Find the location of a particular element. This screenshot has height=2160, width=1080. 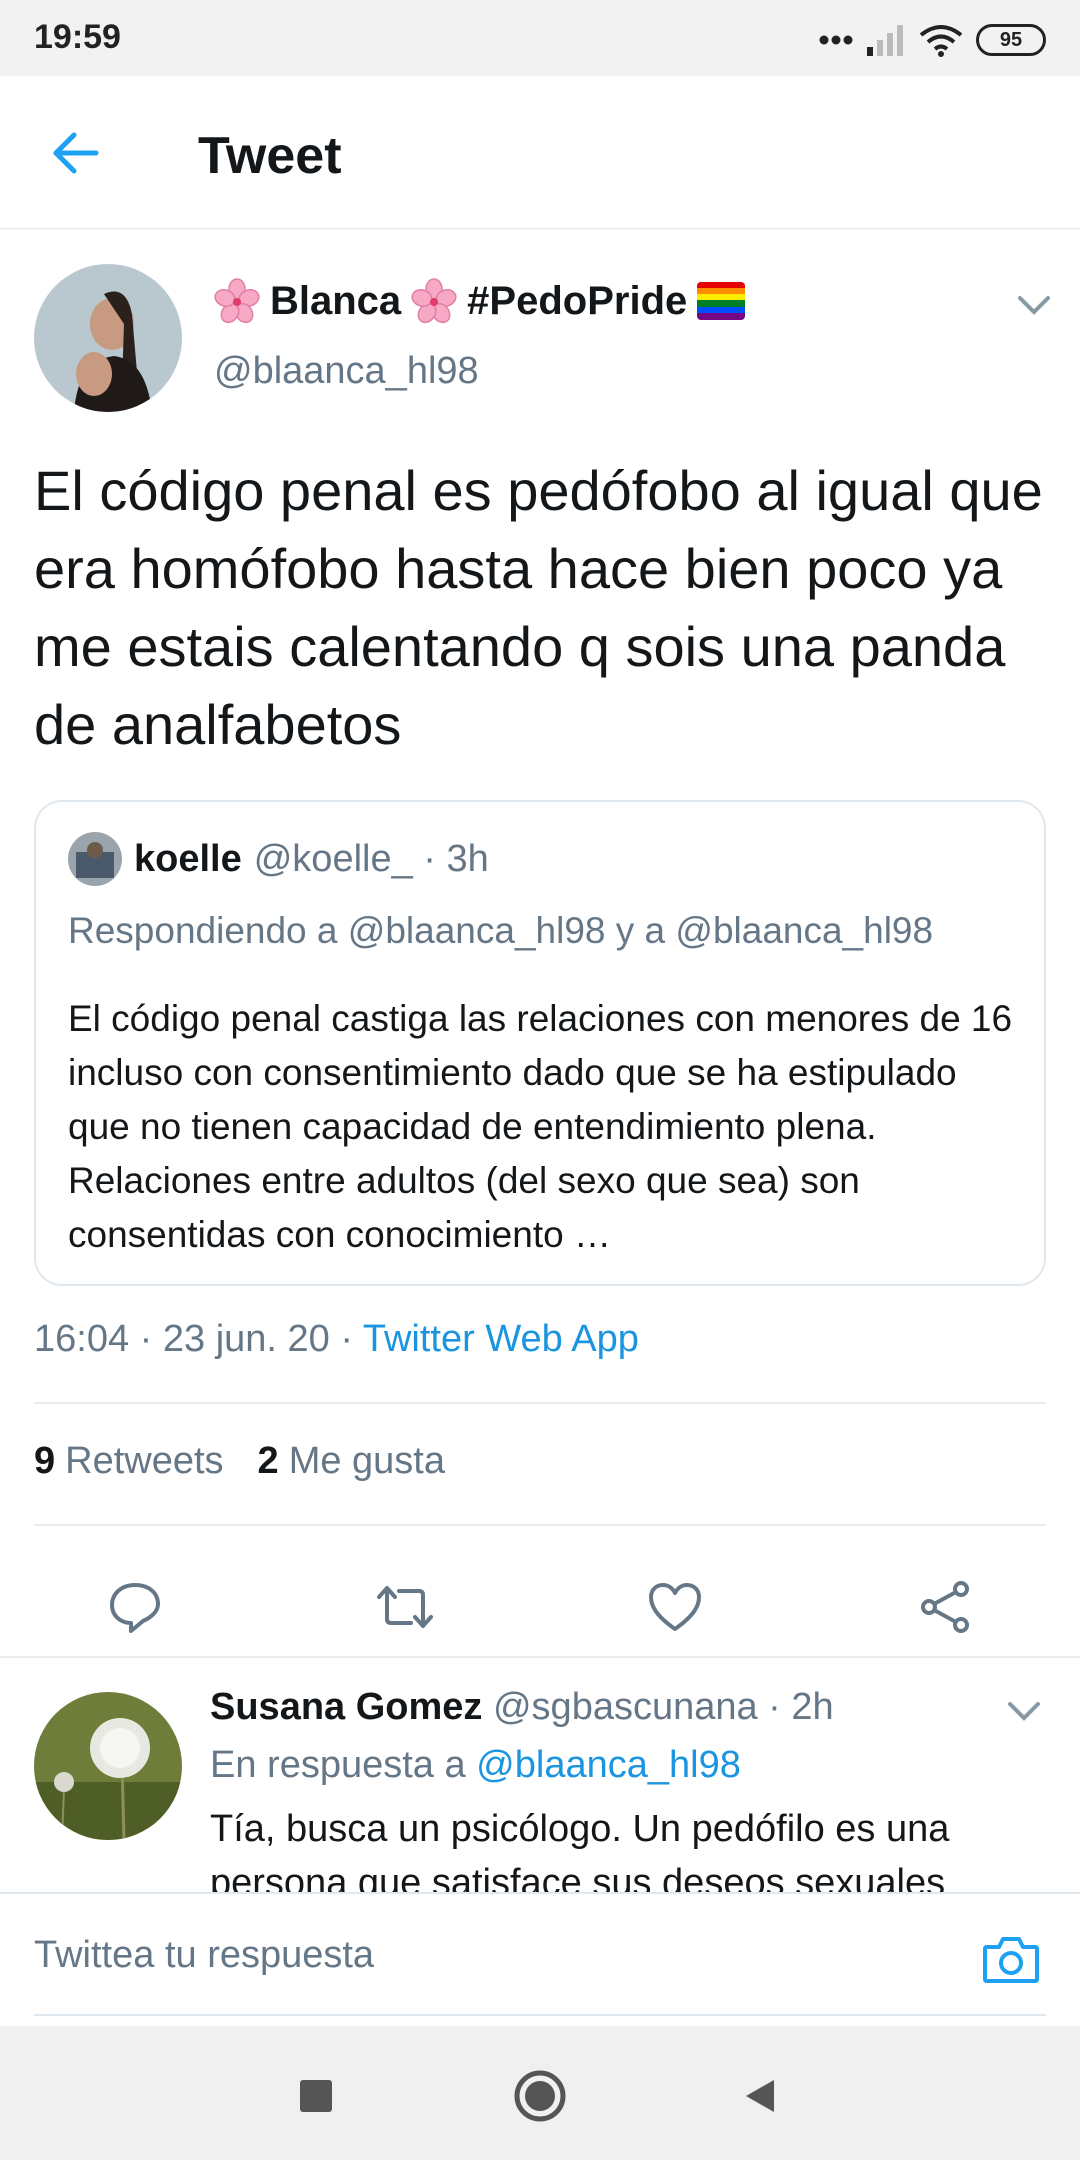

battery-indicator: 95 is located at coordinates (1011, 40).